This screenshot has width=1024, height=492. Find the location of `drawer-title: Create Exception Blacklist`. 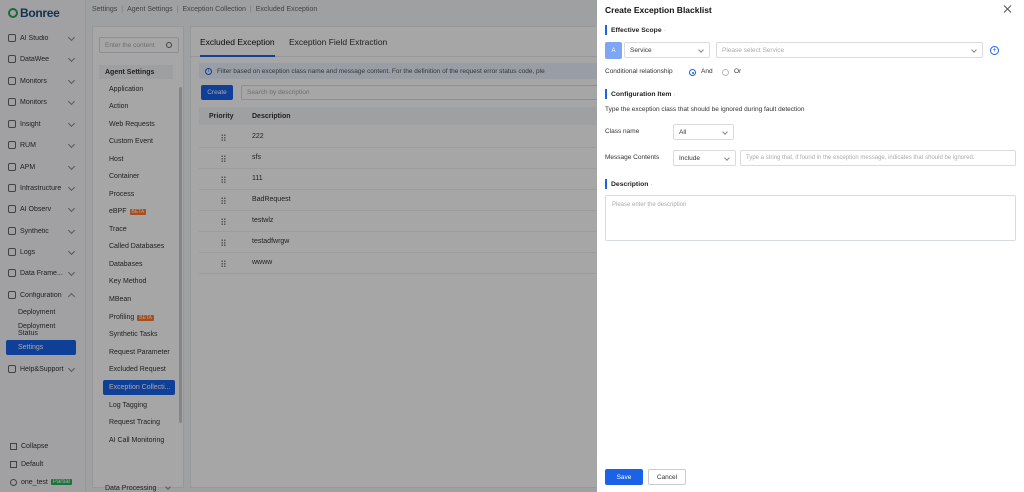

drawer-title: Create Exception Blacklist is located at coordinates (658, 10).